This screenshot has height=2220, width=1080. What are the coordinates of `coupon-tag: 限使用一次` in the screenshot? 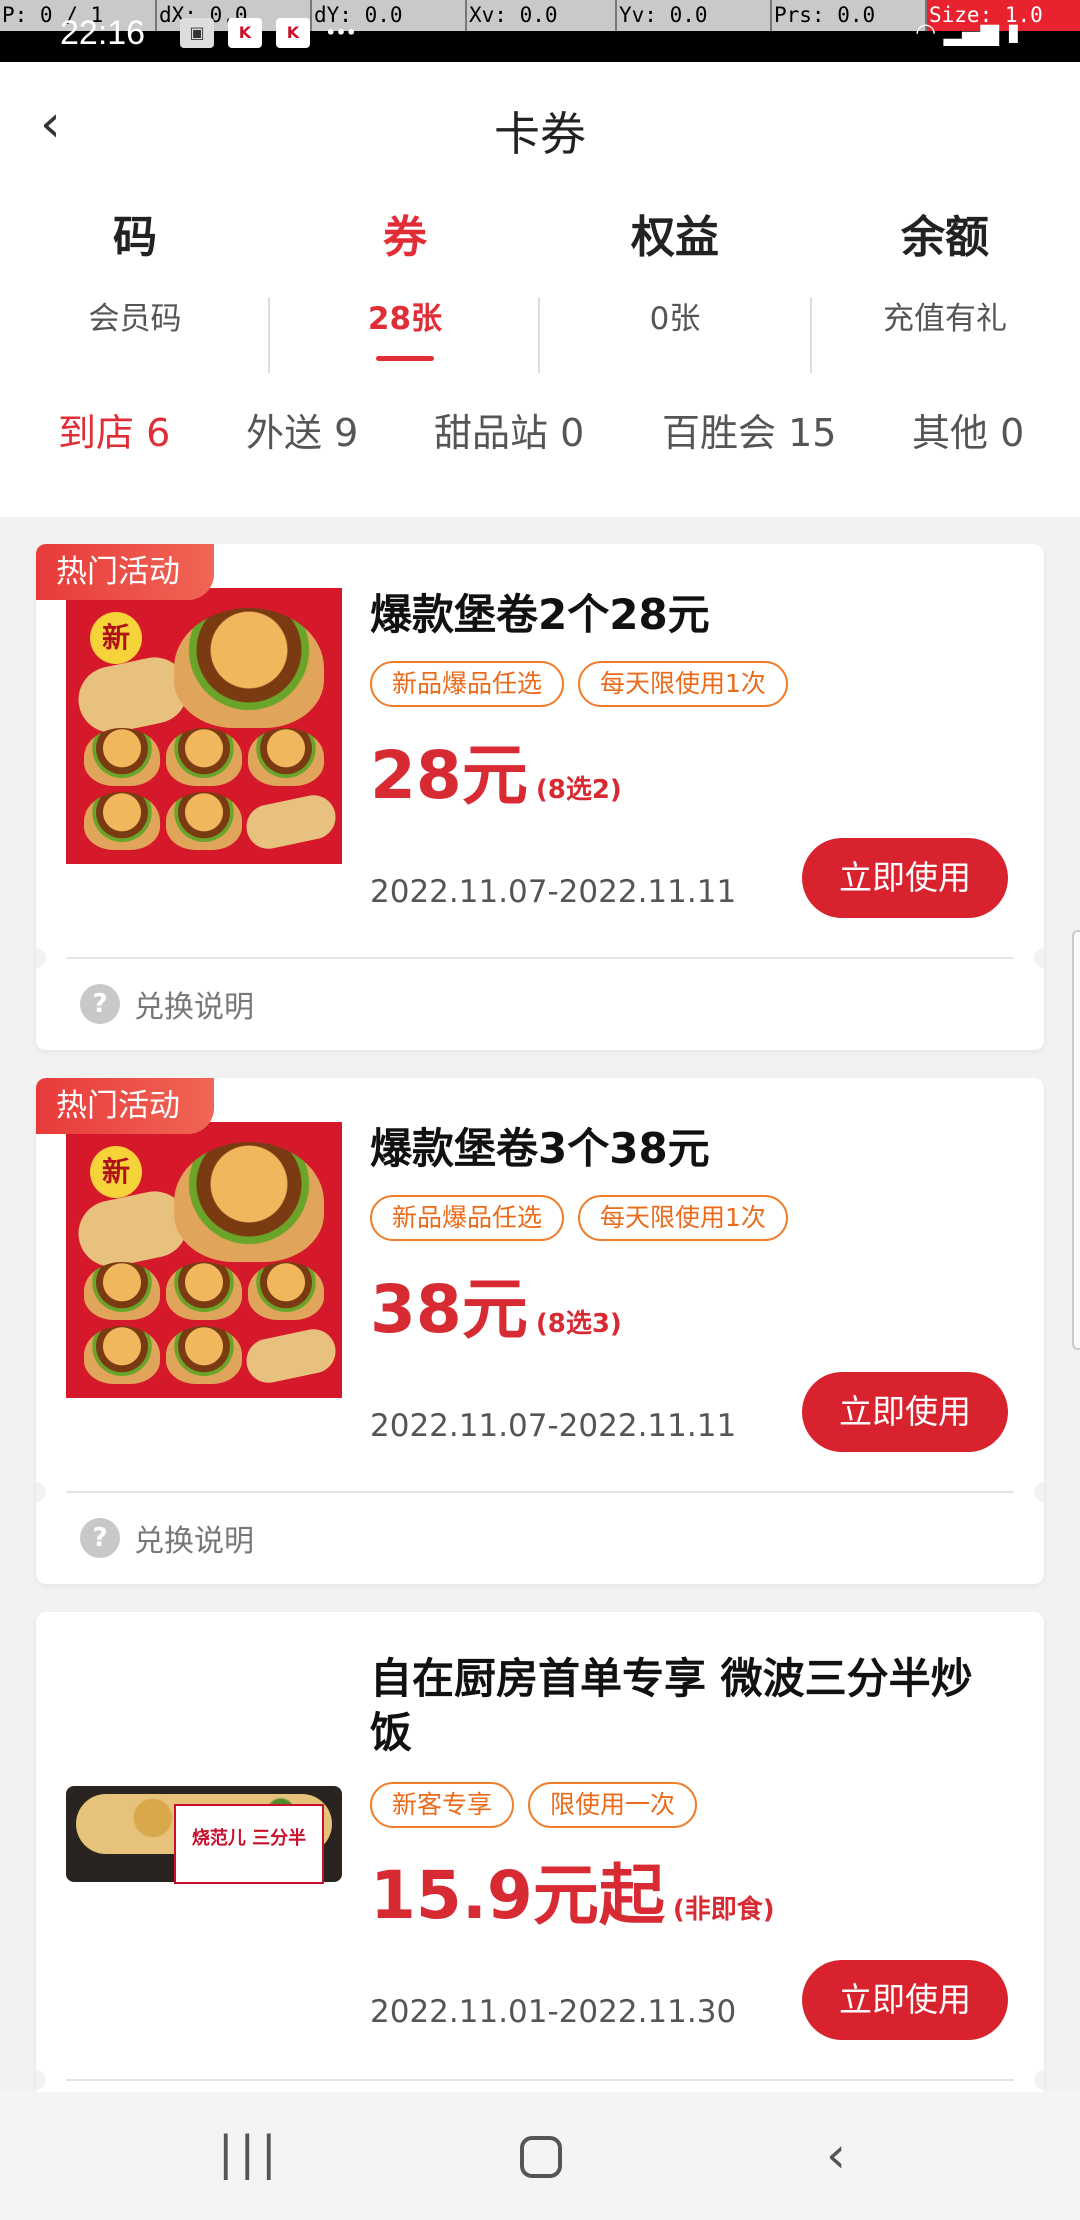 It's located at (613, 1805).